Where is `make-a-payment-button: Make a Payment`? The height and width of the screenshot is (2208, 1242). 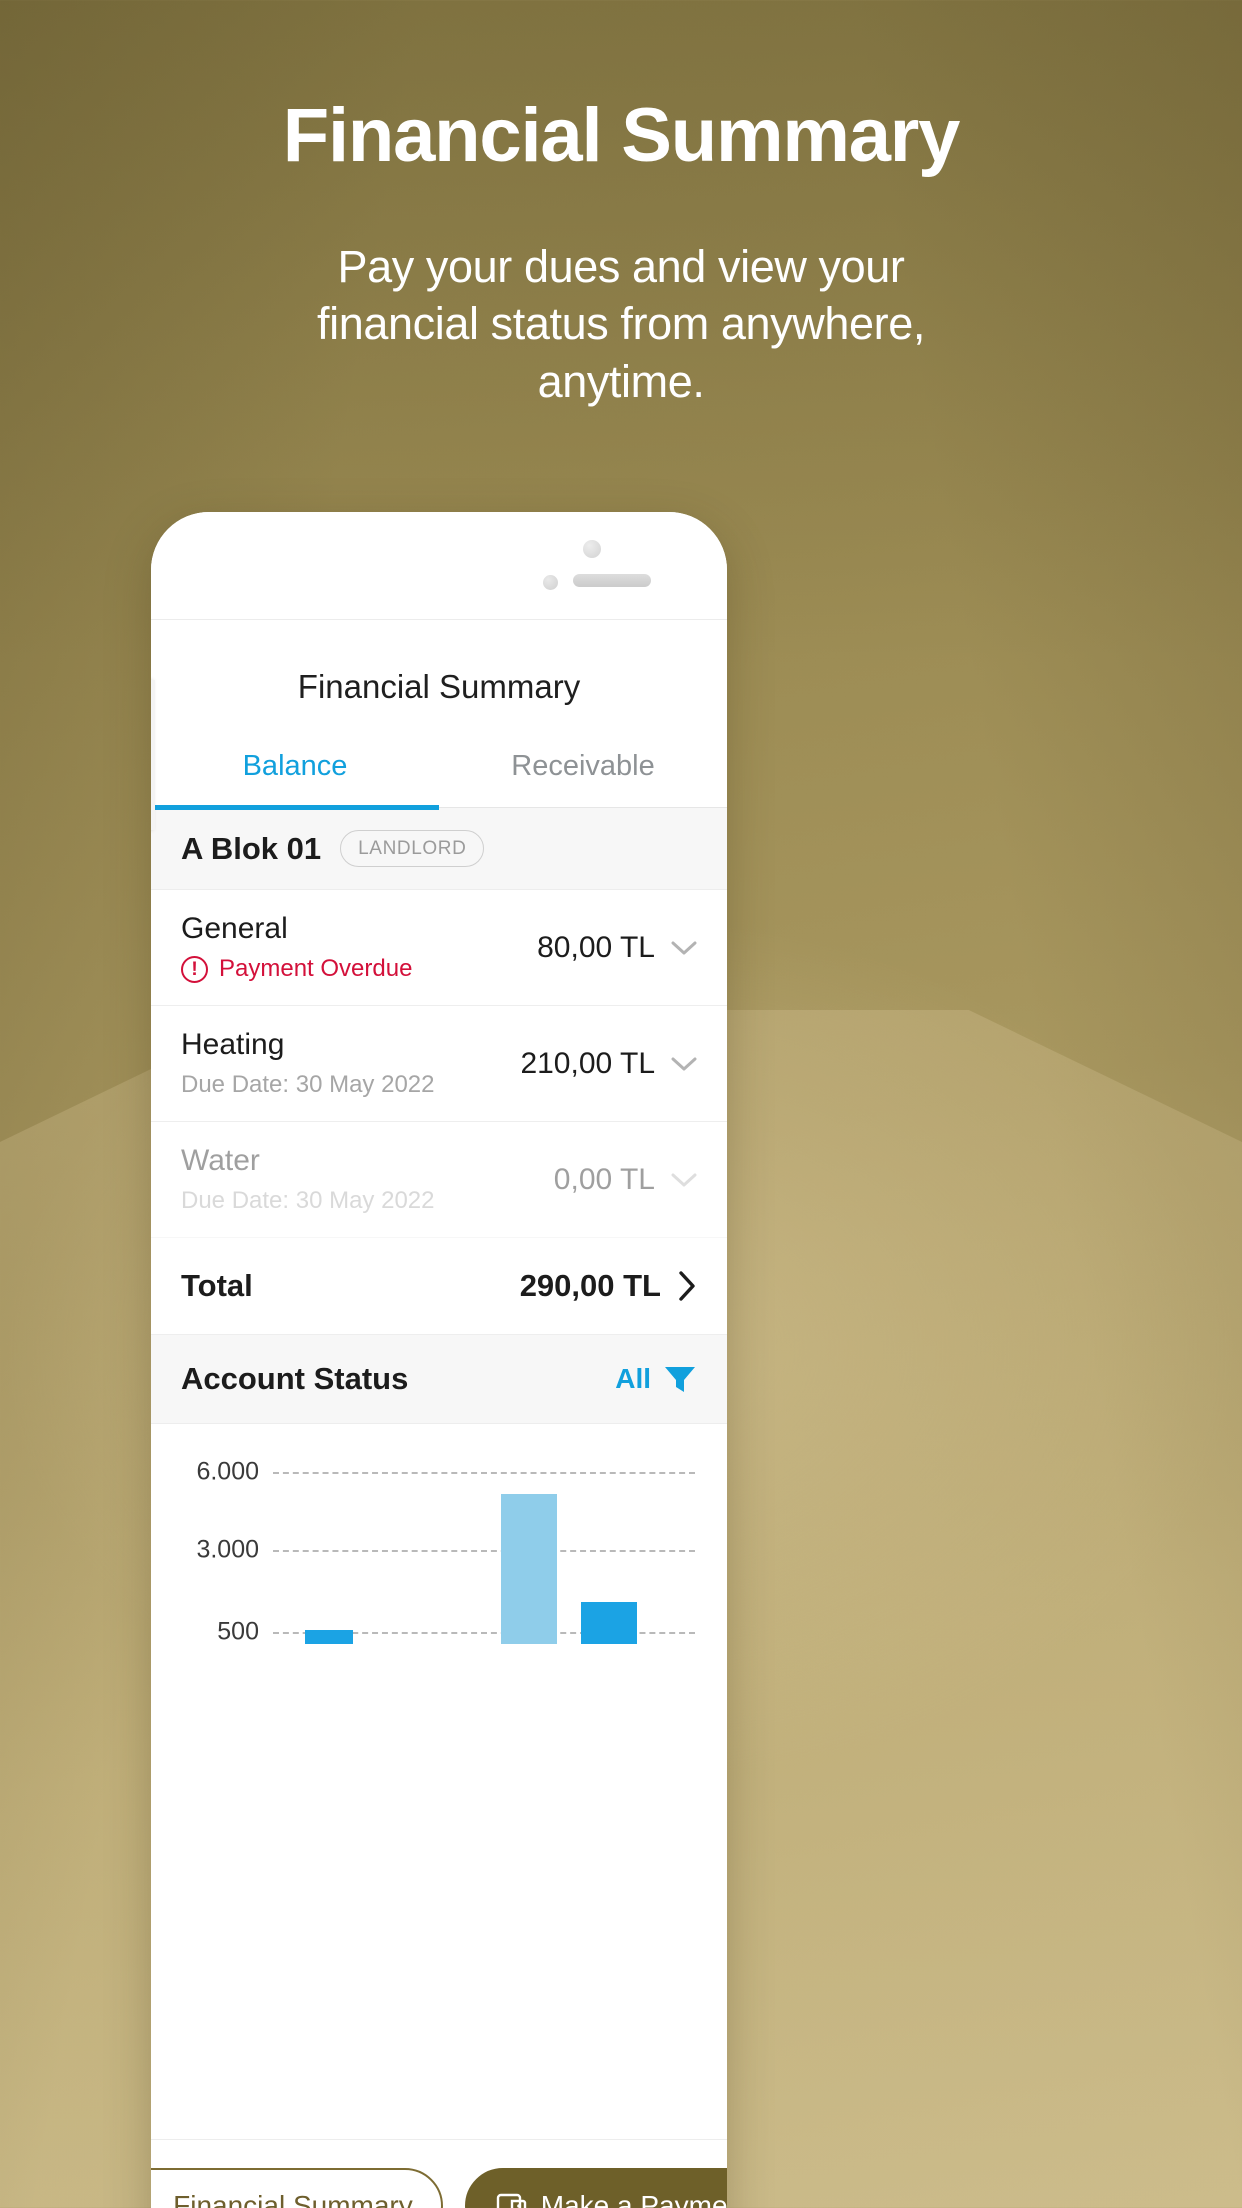
make-a-payment-button: Make a Payment is located at coordinates (595, 2188).